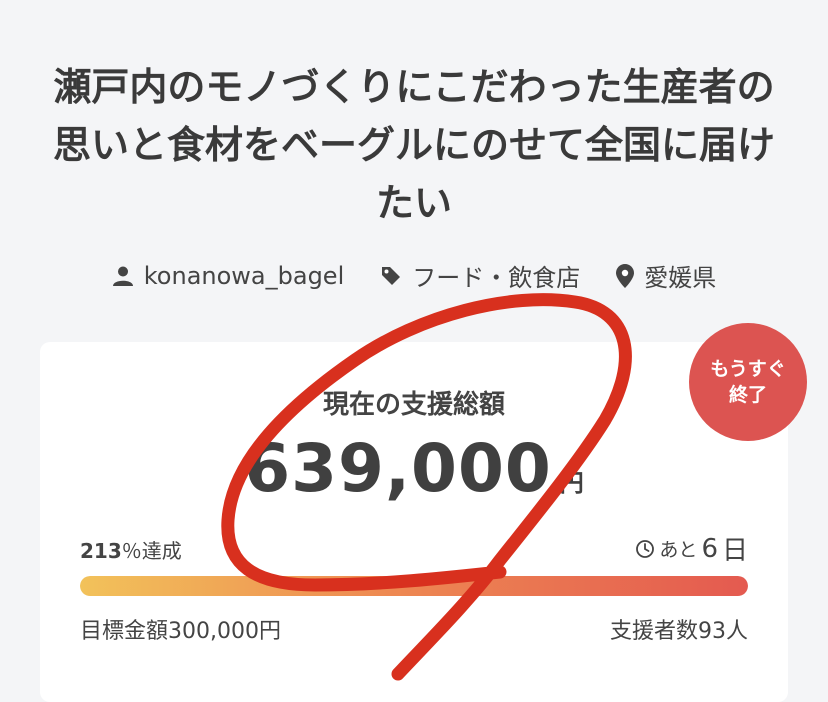 This screenshot has width=828, height=702. What do you see at coordinates (625, 275) in the screenshot?
I see `map-pin-icon` at bounding box center [625, 275].